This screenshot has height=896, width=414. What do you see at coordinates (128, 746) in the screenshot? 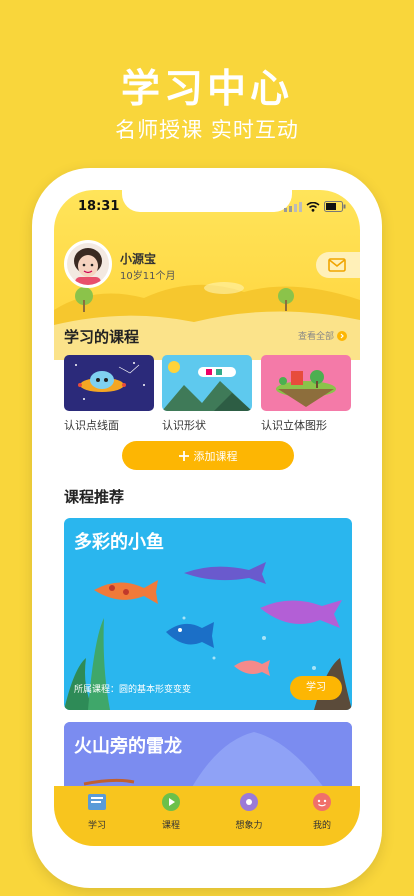
I see `card-title: 火山旁的雷龙` at bounding box center [128, 746].